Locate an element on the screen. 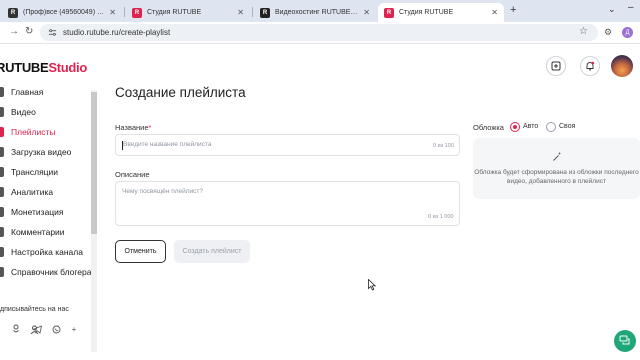  support-chat-button is located at coordinates (625, 341).